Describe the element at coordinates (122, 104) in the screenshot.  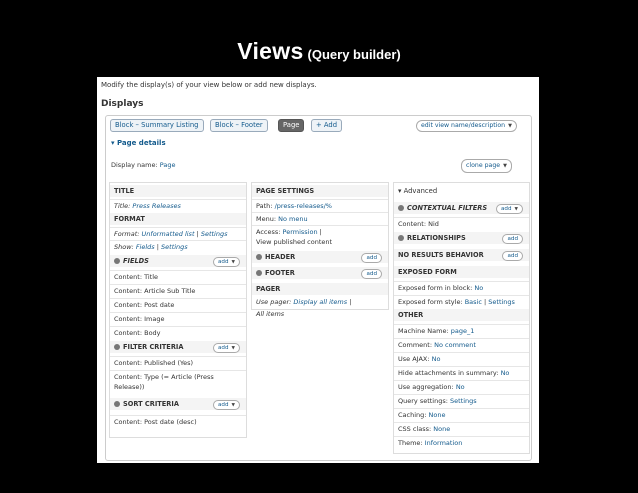
I see `displays-heading: Displays` at that location.